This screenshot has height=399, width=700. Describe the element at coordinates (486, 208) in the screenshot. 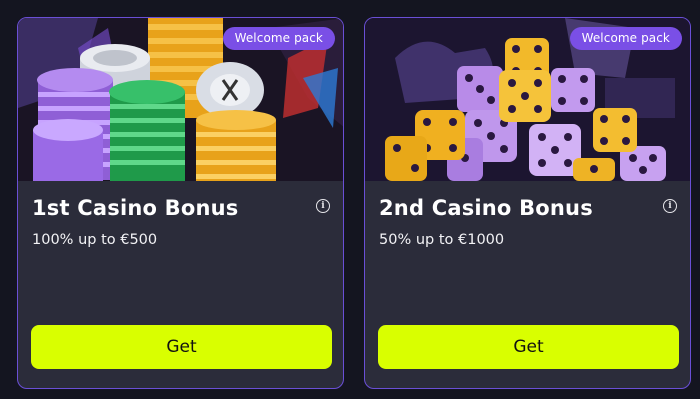

I see `card-title: 2nd Casino Bonus` at that location.